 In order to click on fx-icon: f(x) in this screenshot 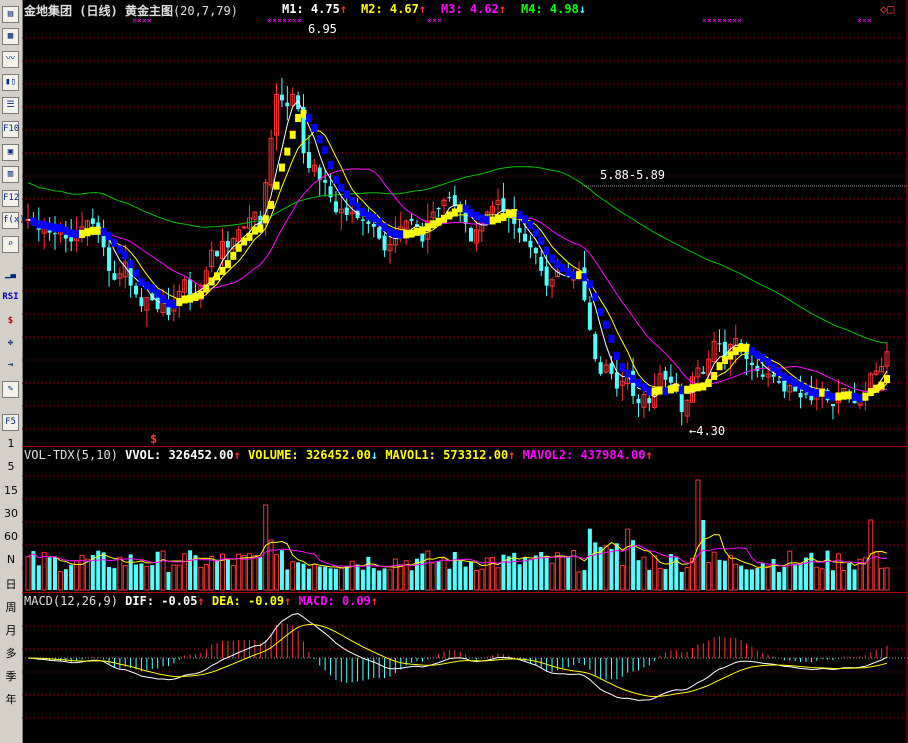, I will do `click(13, 220)`.